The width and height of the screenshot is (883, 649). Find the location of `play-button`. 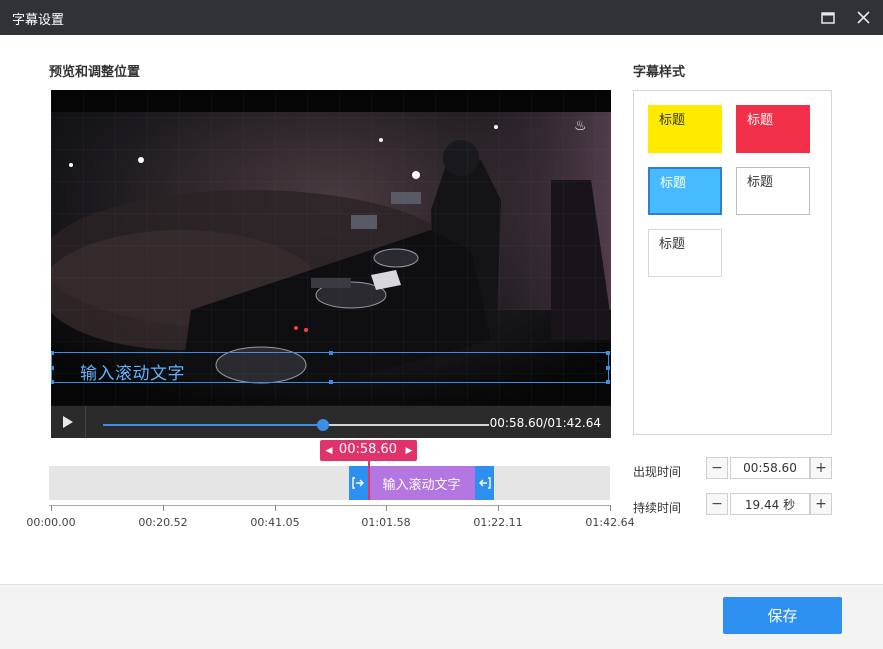

play-button is located at coordinates (68, 422).